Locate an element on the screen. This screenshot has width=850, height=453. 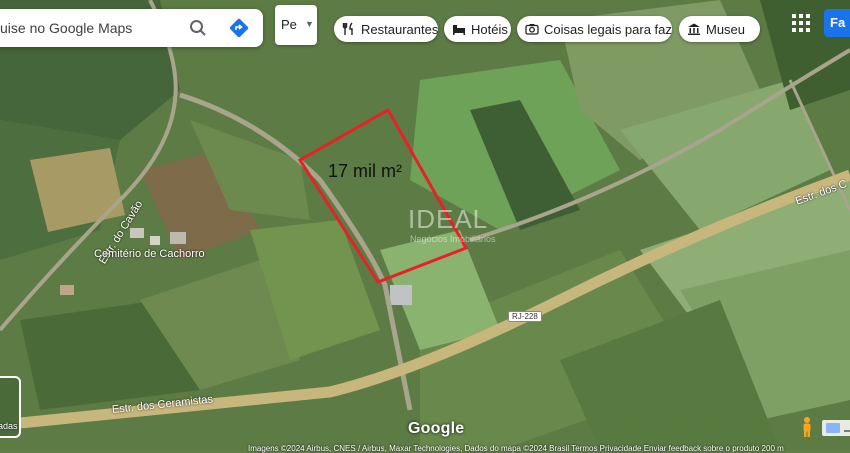
road-shield: RJ-228 is located at coordinates (525, 316).